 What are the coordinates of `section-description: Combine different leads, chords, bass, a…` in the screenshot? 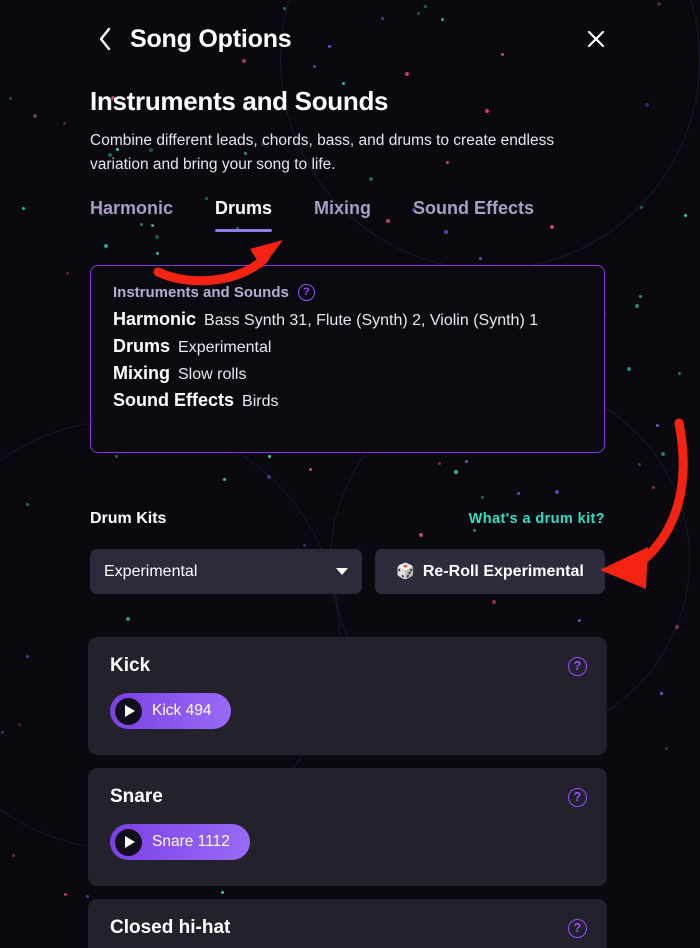 It's located at (322, 152).